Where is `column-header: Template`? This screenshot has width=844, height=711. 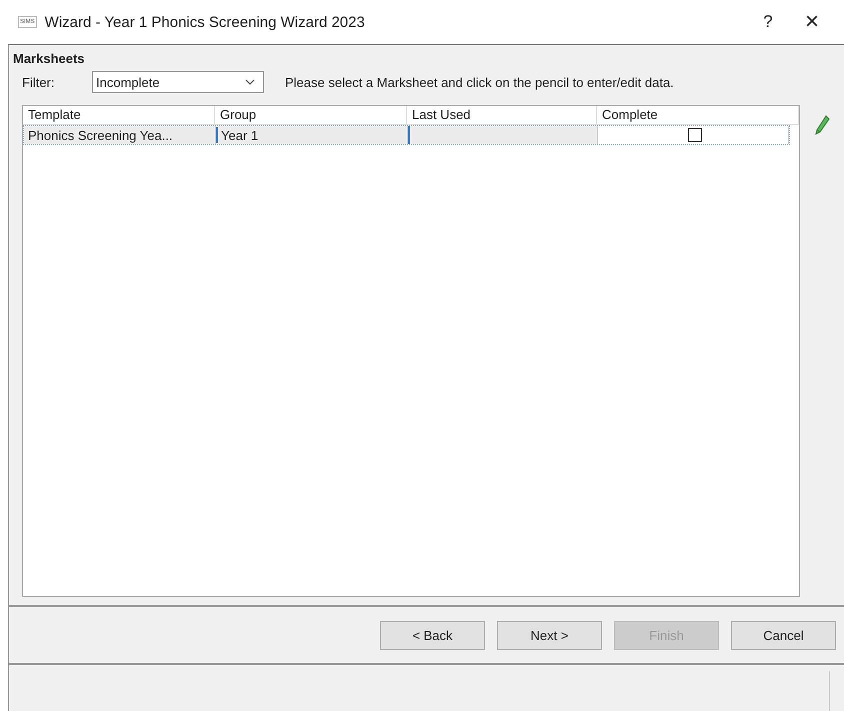
column-header: Template is located at coordinates (119, 115).